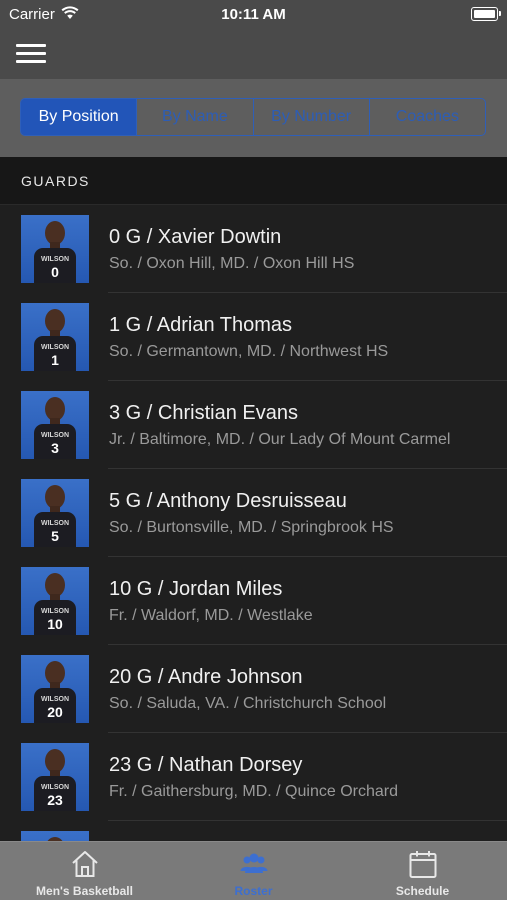 The image size is (507, 900). What do you see at coordinates (422, 891) in the screenshot?
I see `tab-label: Schedule` at bounding box center [422, 891].